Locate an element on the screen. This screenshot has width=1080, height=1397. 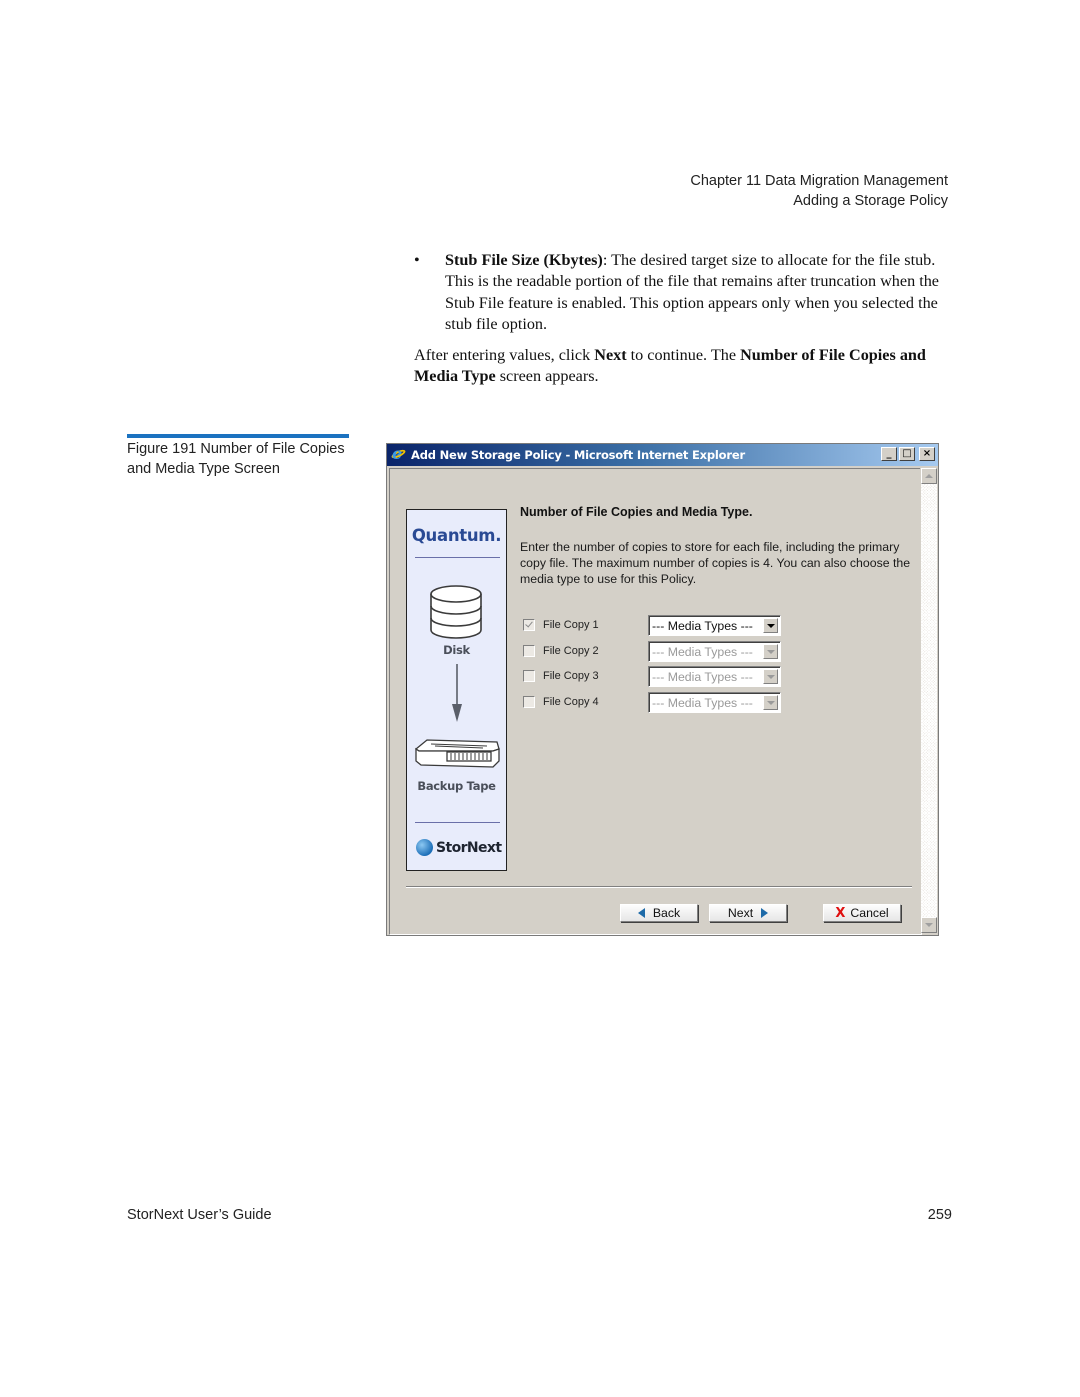
back-button: Back is located at coordinates (659, 913).